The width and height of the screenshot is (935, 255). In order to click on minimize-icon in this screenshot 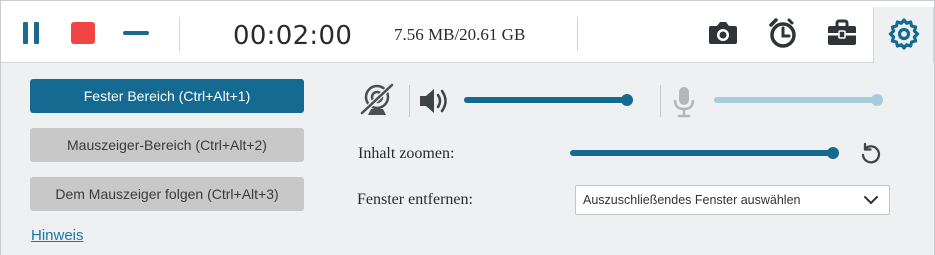, I will do `click(136, 33)`.